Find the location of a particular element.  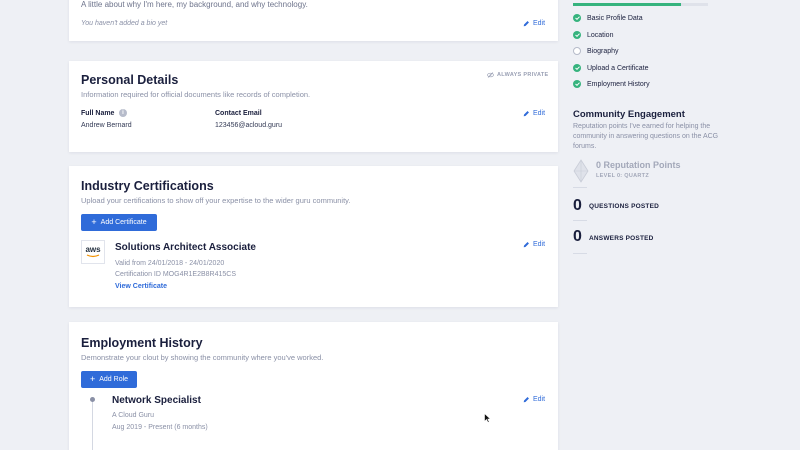

mouse-cursor-icon is located at coordinates (487, 418).